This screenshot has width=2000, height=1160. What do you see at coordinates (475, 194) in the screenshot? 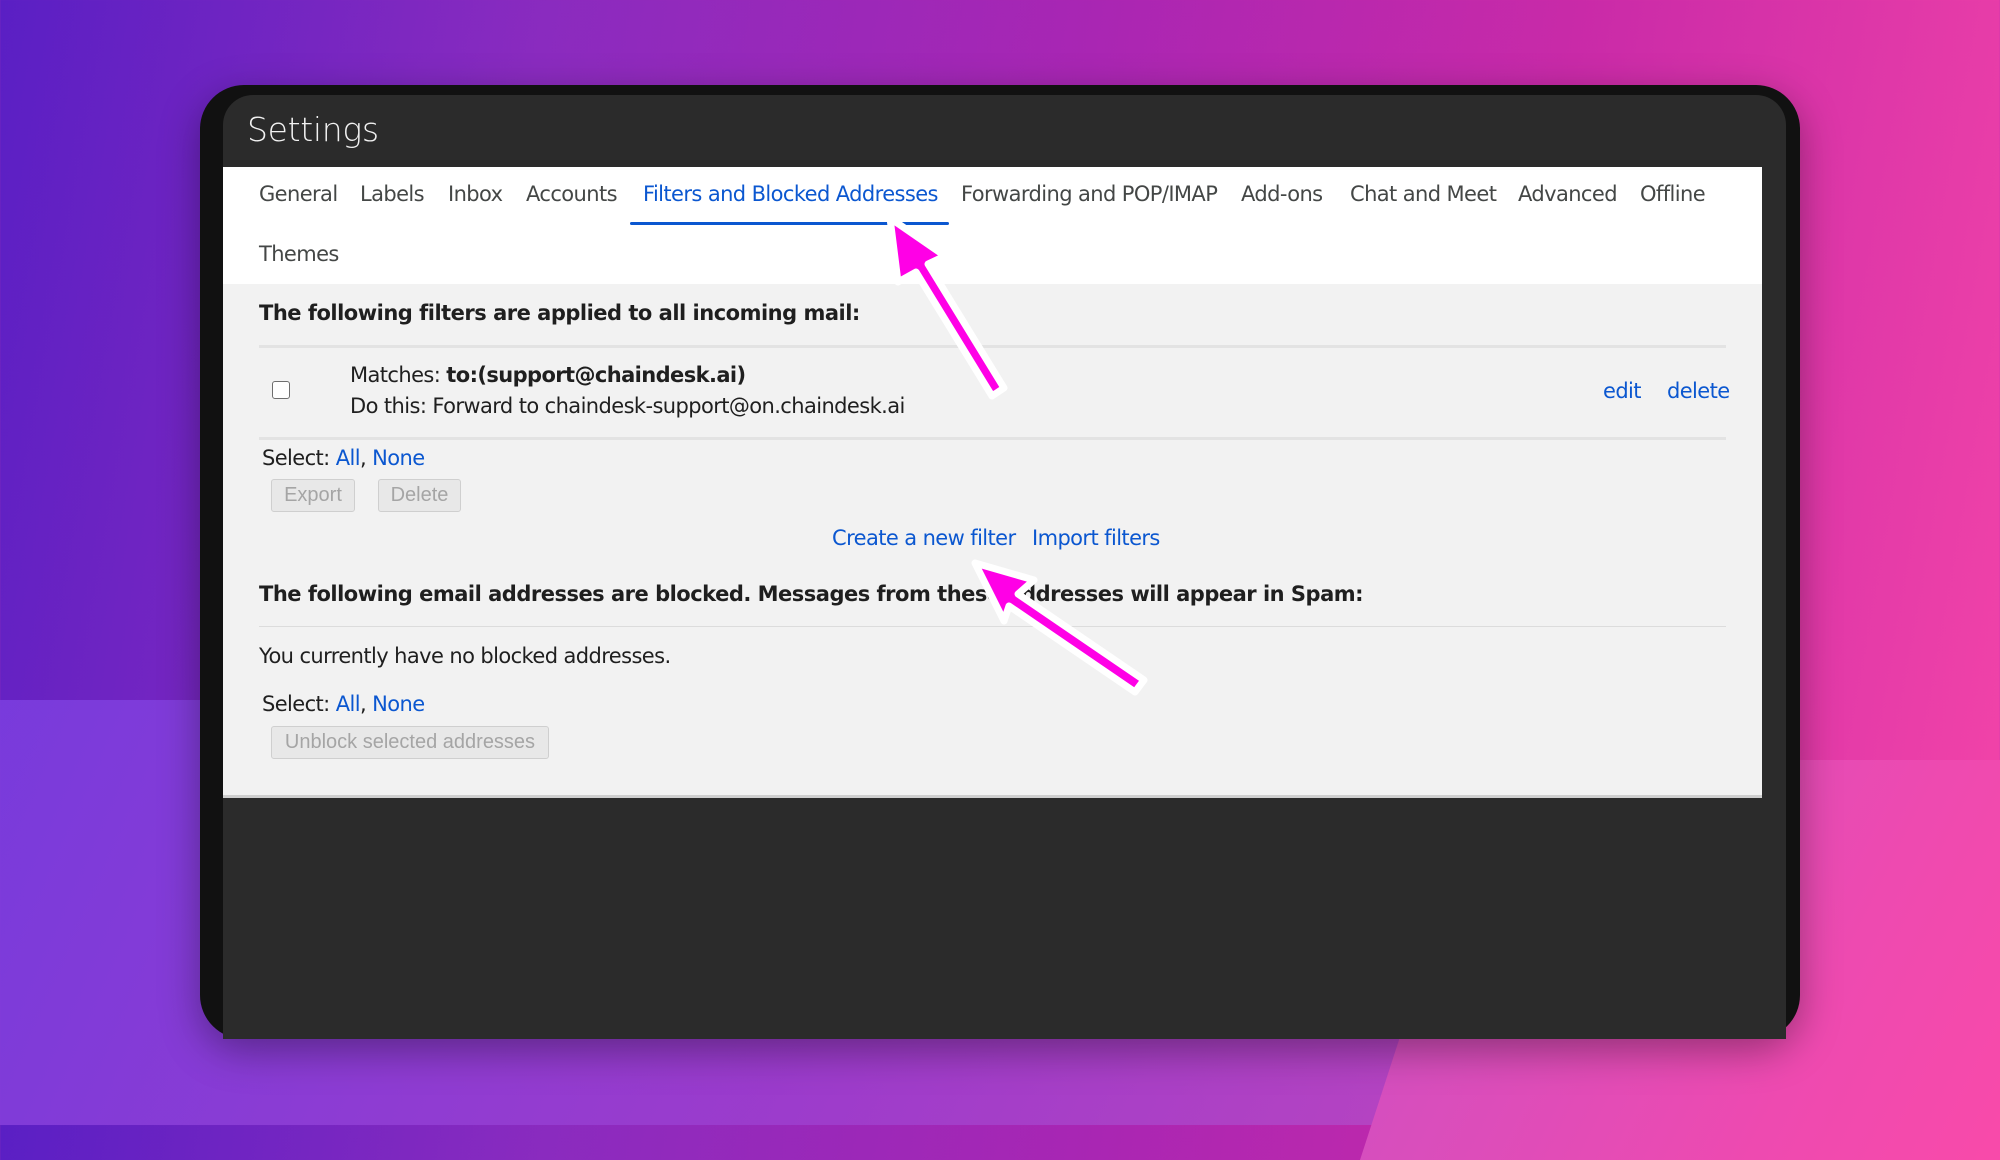
I see `tab-inbox: Inbox` at bounding box center [475, 194].